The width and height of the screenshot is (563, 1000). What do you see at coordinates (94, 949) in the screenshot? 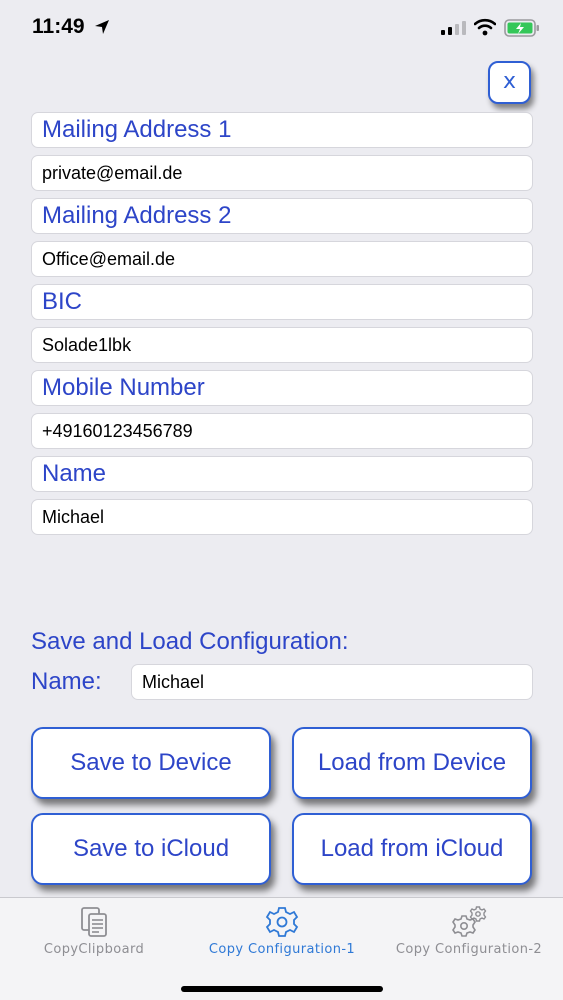
I see `tab-label: CopyClipboard` at bounding box center [94, 949].